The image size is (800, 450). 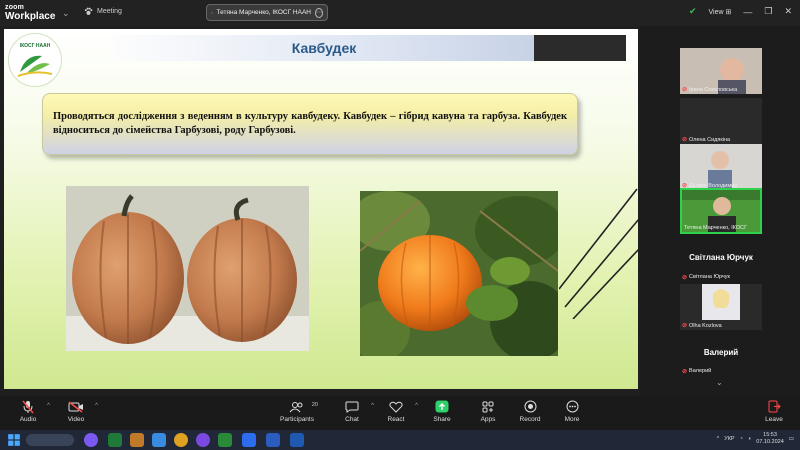 I want to click on video-off-icon, so click(x=76, y=406).